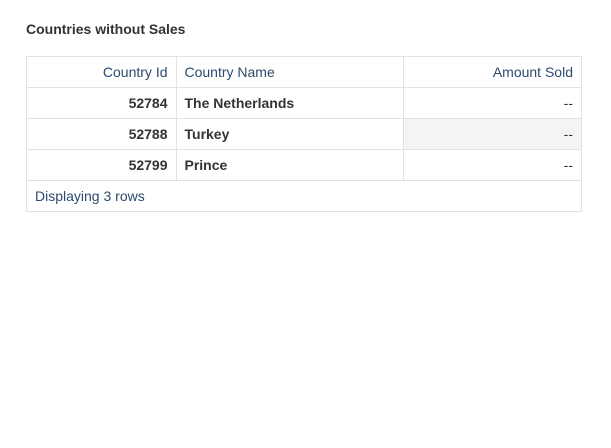 The width and height of the screenshot is (611, 448). I want to click on cell-country-name: Prince, so click(290, 165).